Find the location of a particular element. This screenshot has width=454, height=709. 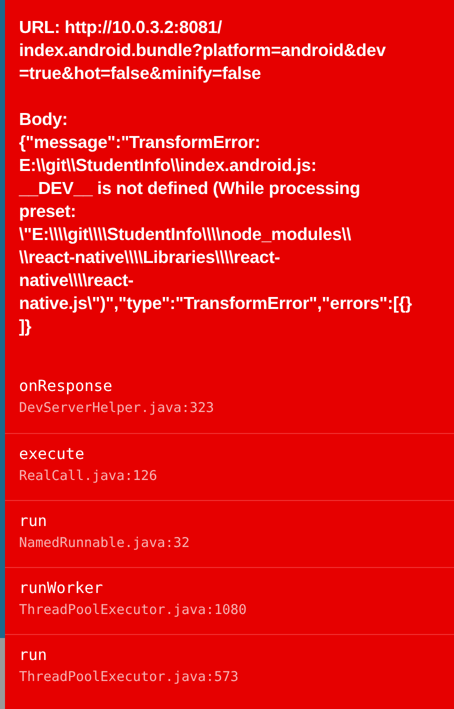

frame-method: onResponse is located at coordinates (65, 386).